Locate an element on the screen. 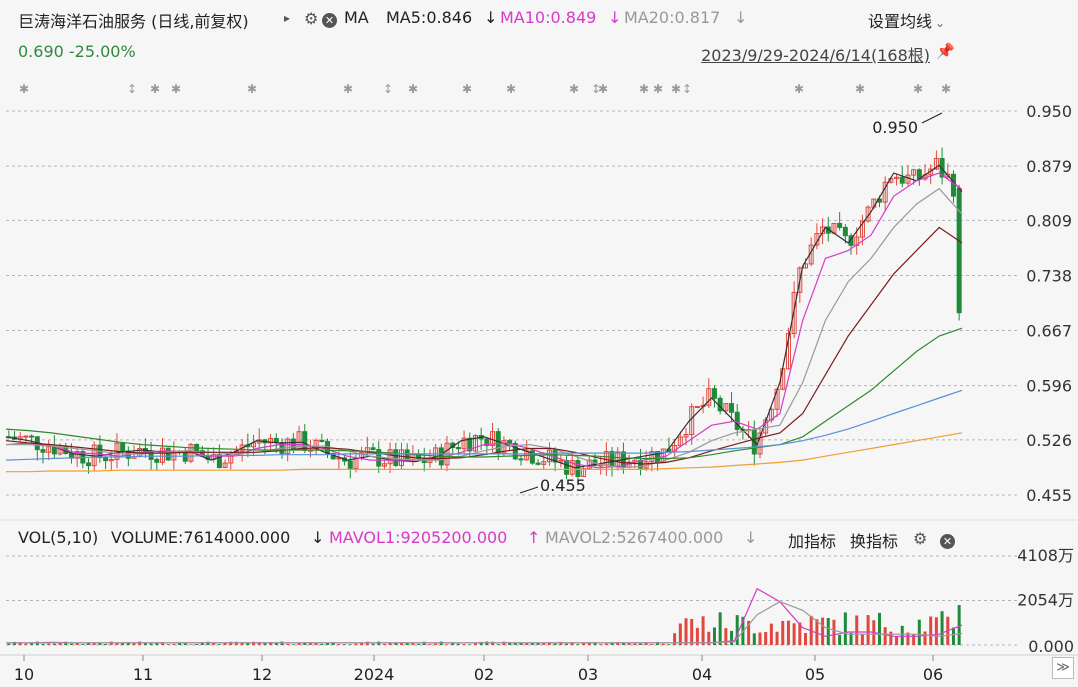 This screenshot has height=687, width=1078. mavol1-line is located at coordinates (484, 615).